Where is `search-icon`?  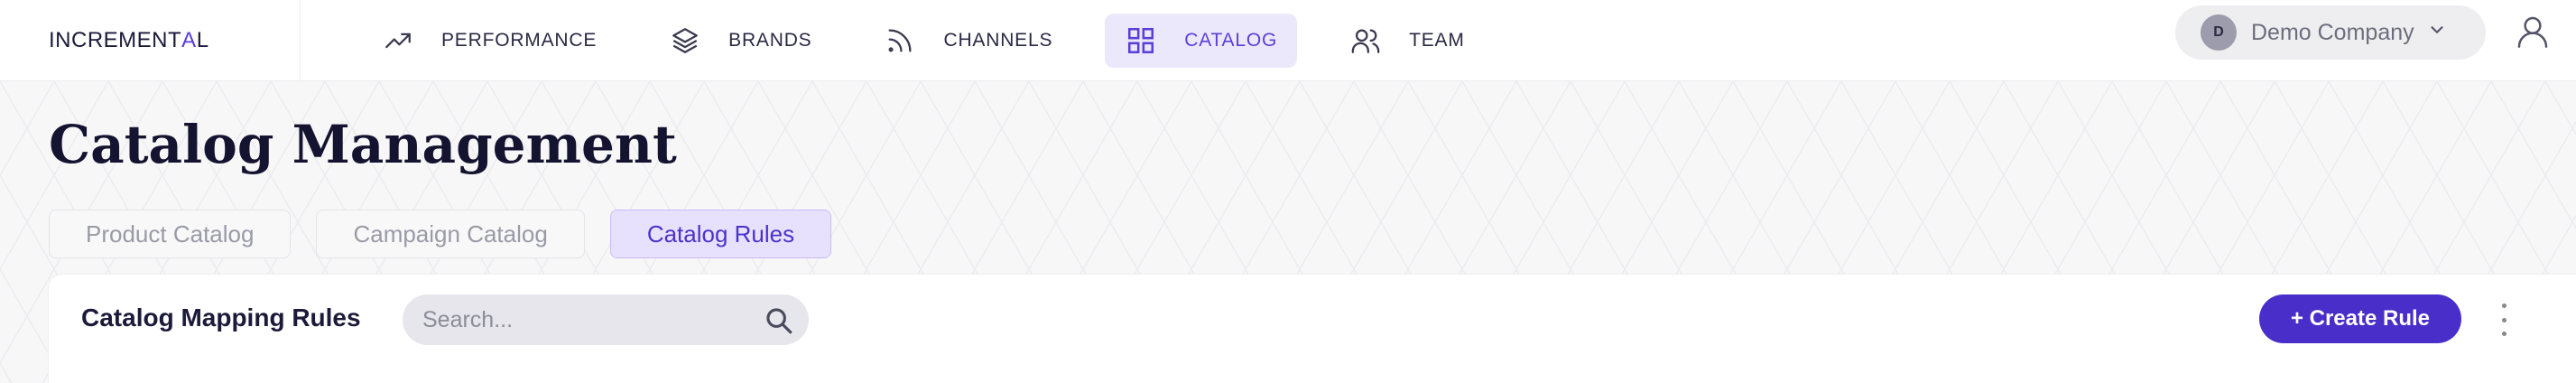
search-icon is located at coordinates (779, 320).